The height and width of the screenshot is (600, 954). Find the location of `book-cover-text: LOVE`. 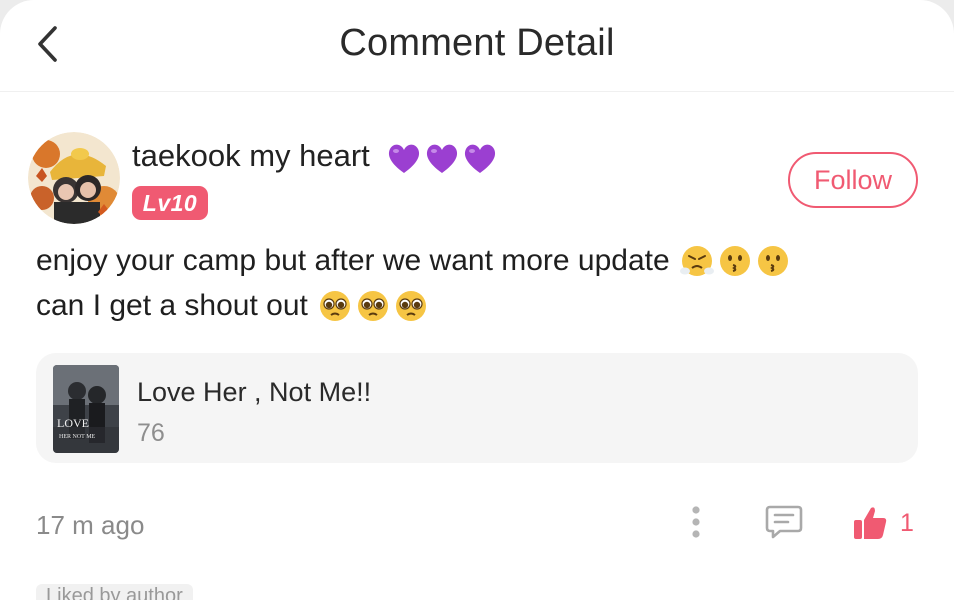

book-cover-text: LOVE is located at coordinates (73, 423).